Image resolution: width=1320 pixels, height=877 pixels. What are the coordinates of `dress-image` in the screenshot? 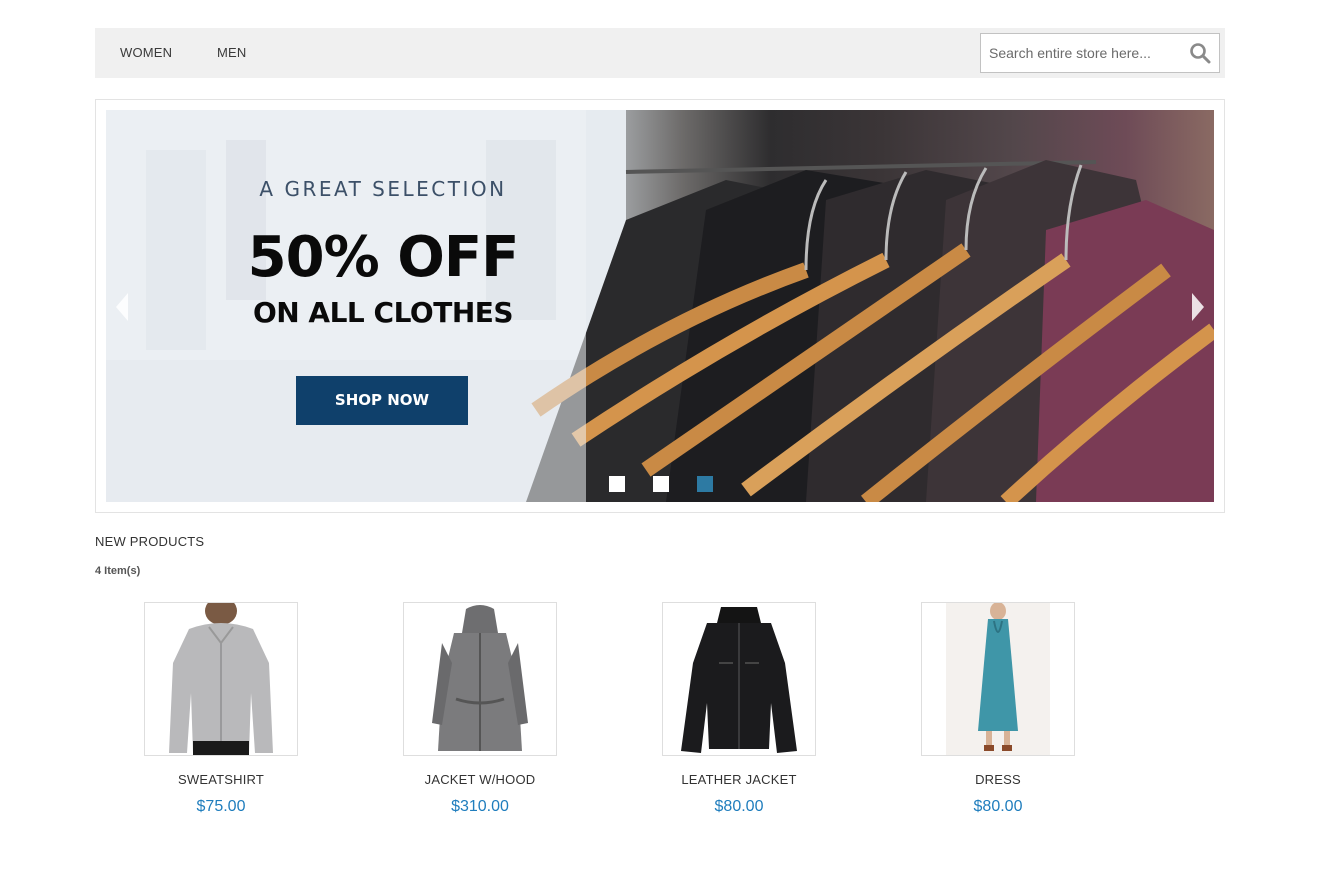 It's located at (998, 679).